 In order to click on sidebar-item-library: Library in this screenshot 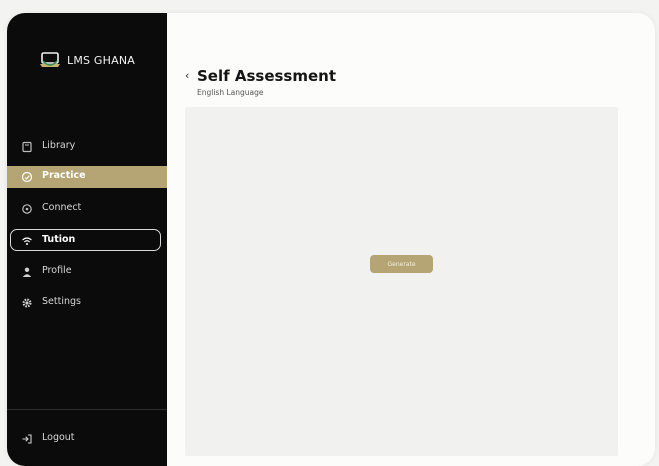, I will do `click(87, 147)`.